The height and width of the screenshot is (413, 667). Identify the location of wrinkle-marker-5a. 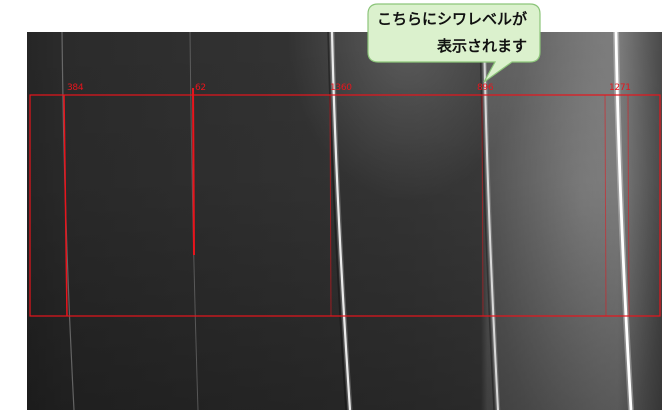
(605, 205).